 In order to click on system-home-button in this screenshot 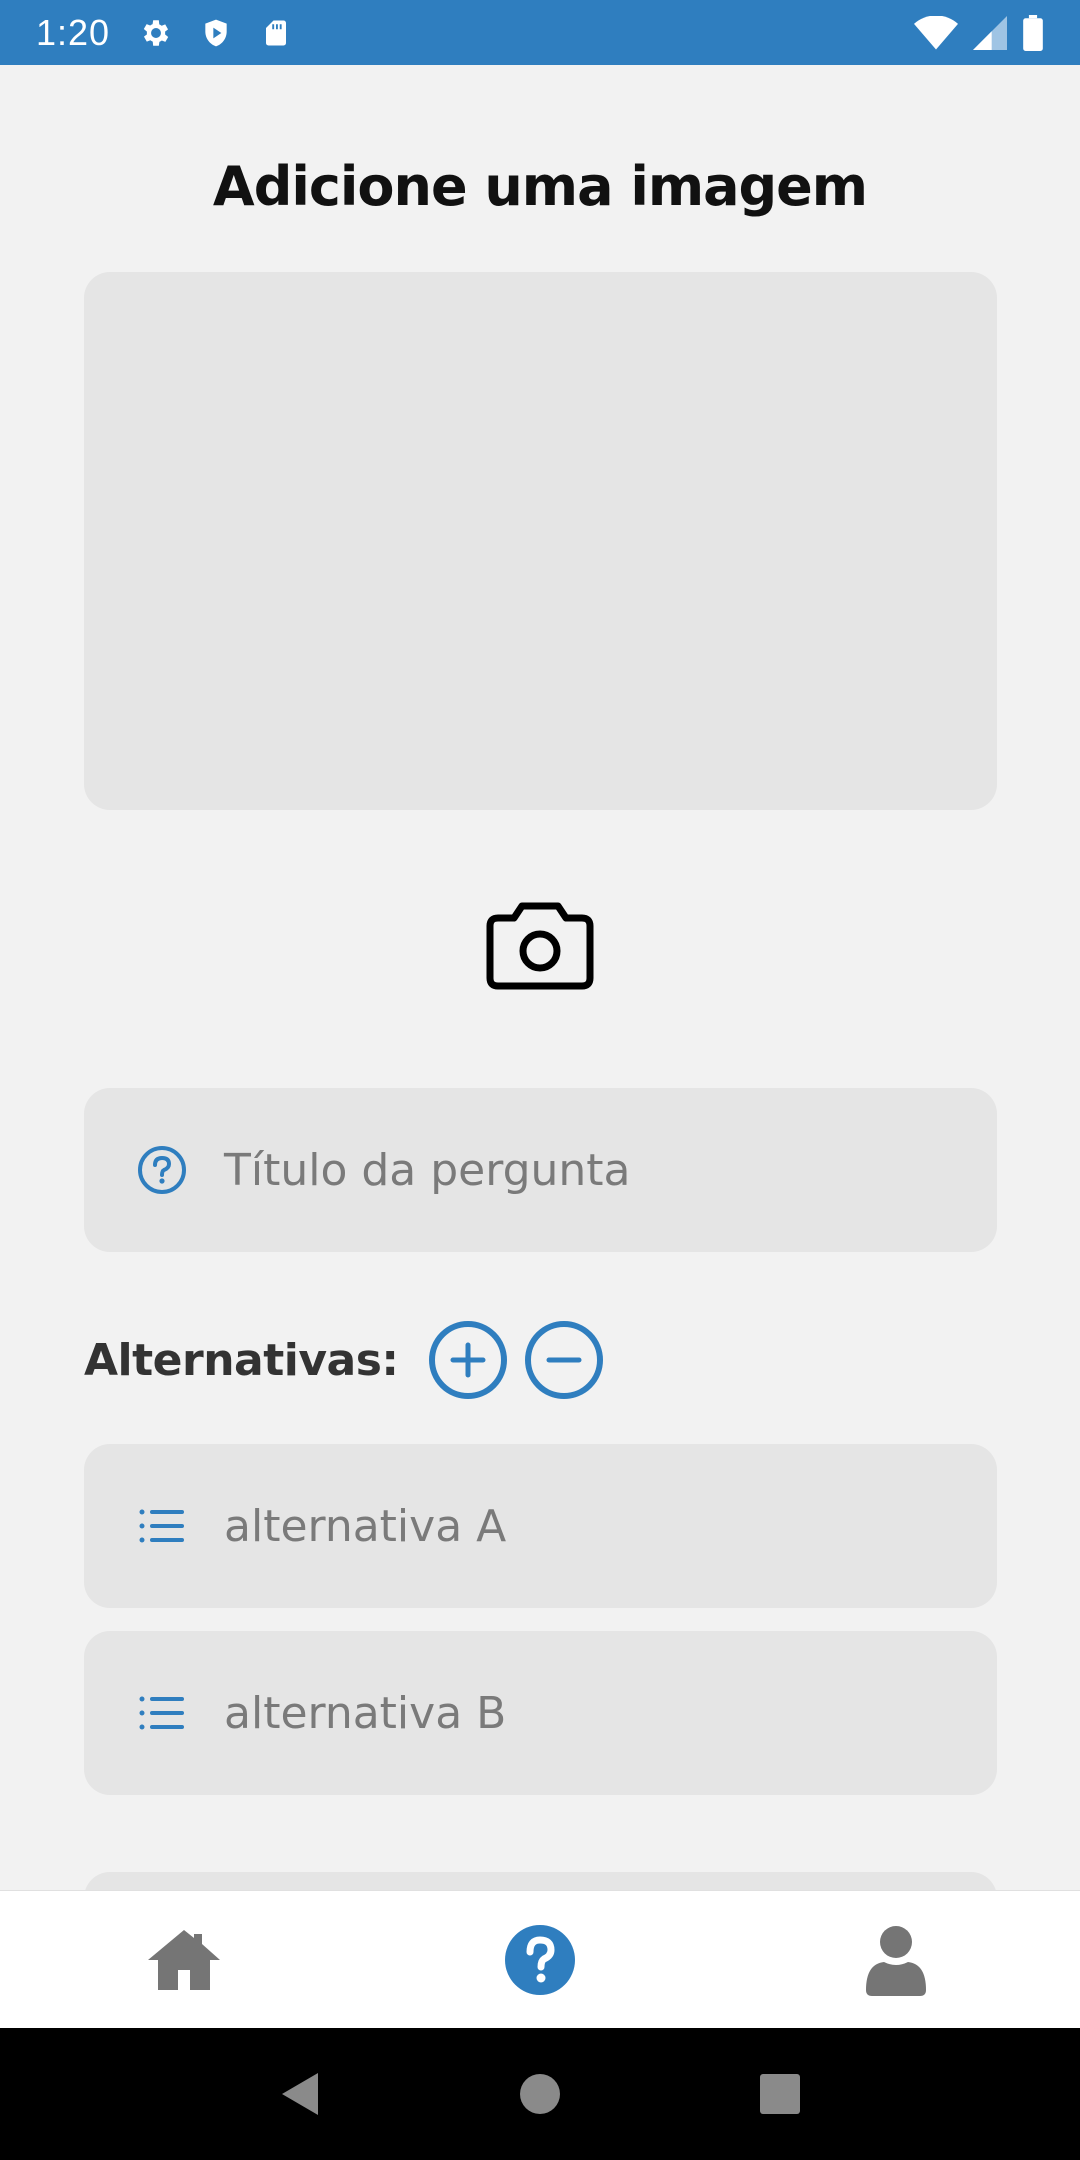, I will do `click(540, 2094)`.